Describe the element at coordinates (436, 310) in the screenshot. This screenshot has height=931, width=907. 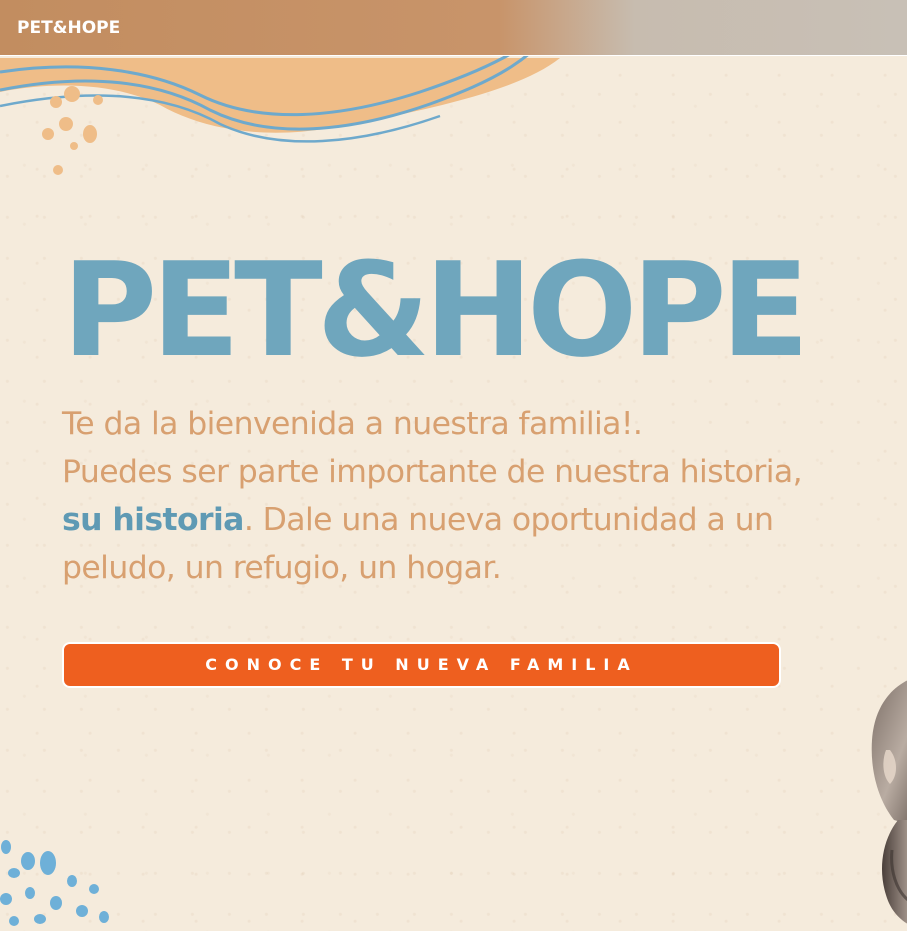
I see `hero-title: PET&HOPE` at that location.